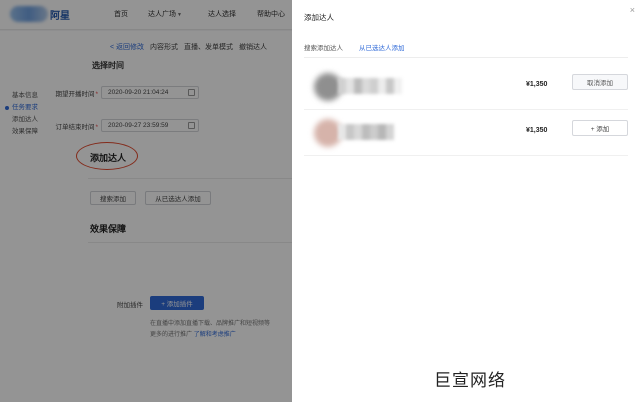  Describe the element at coordinates (319, 17) in the screenshot. I see `drawer-title: 添加达人` at that location.